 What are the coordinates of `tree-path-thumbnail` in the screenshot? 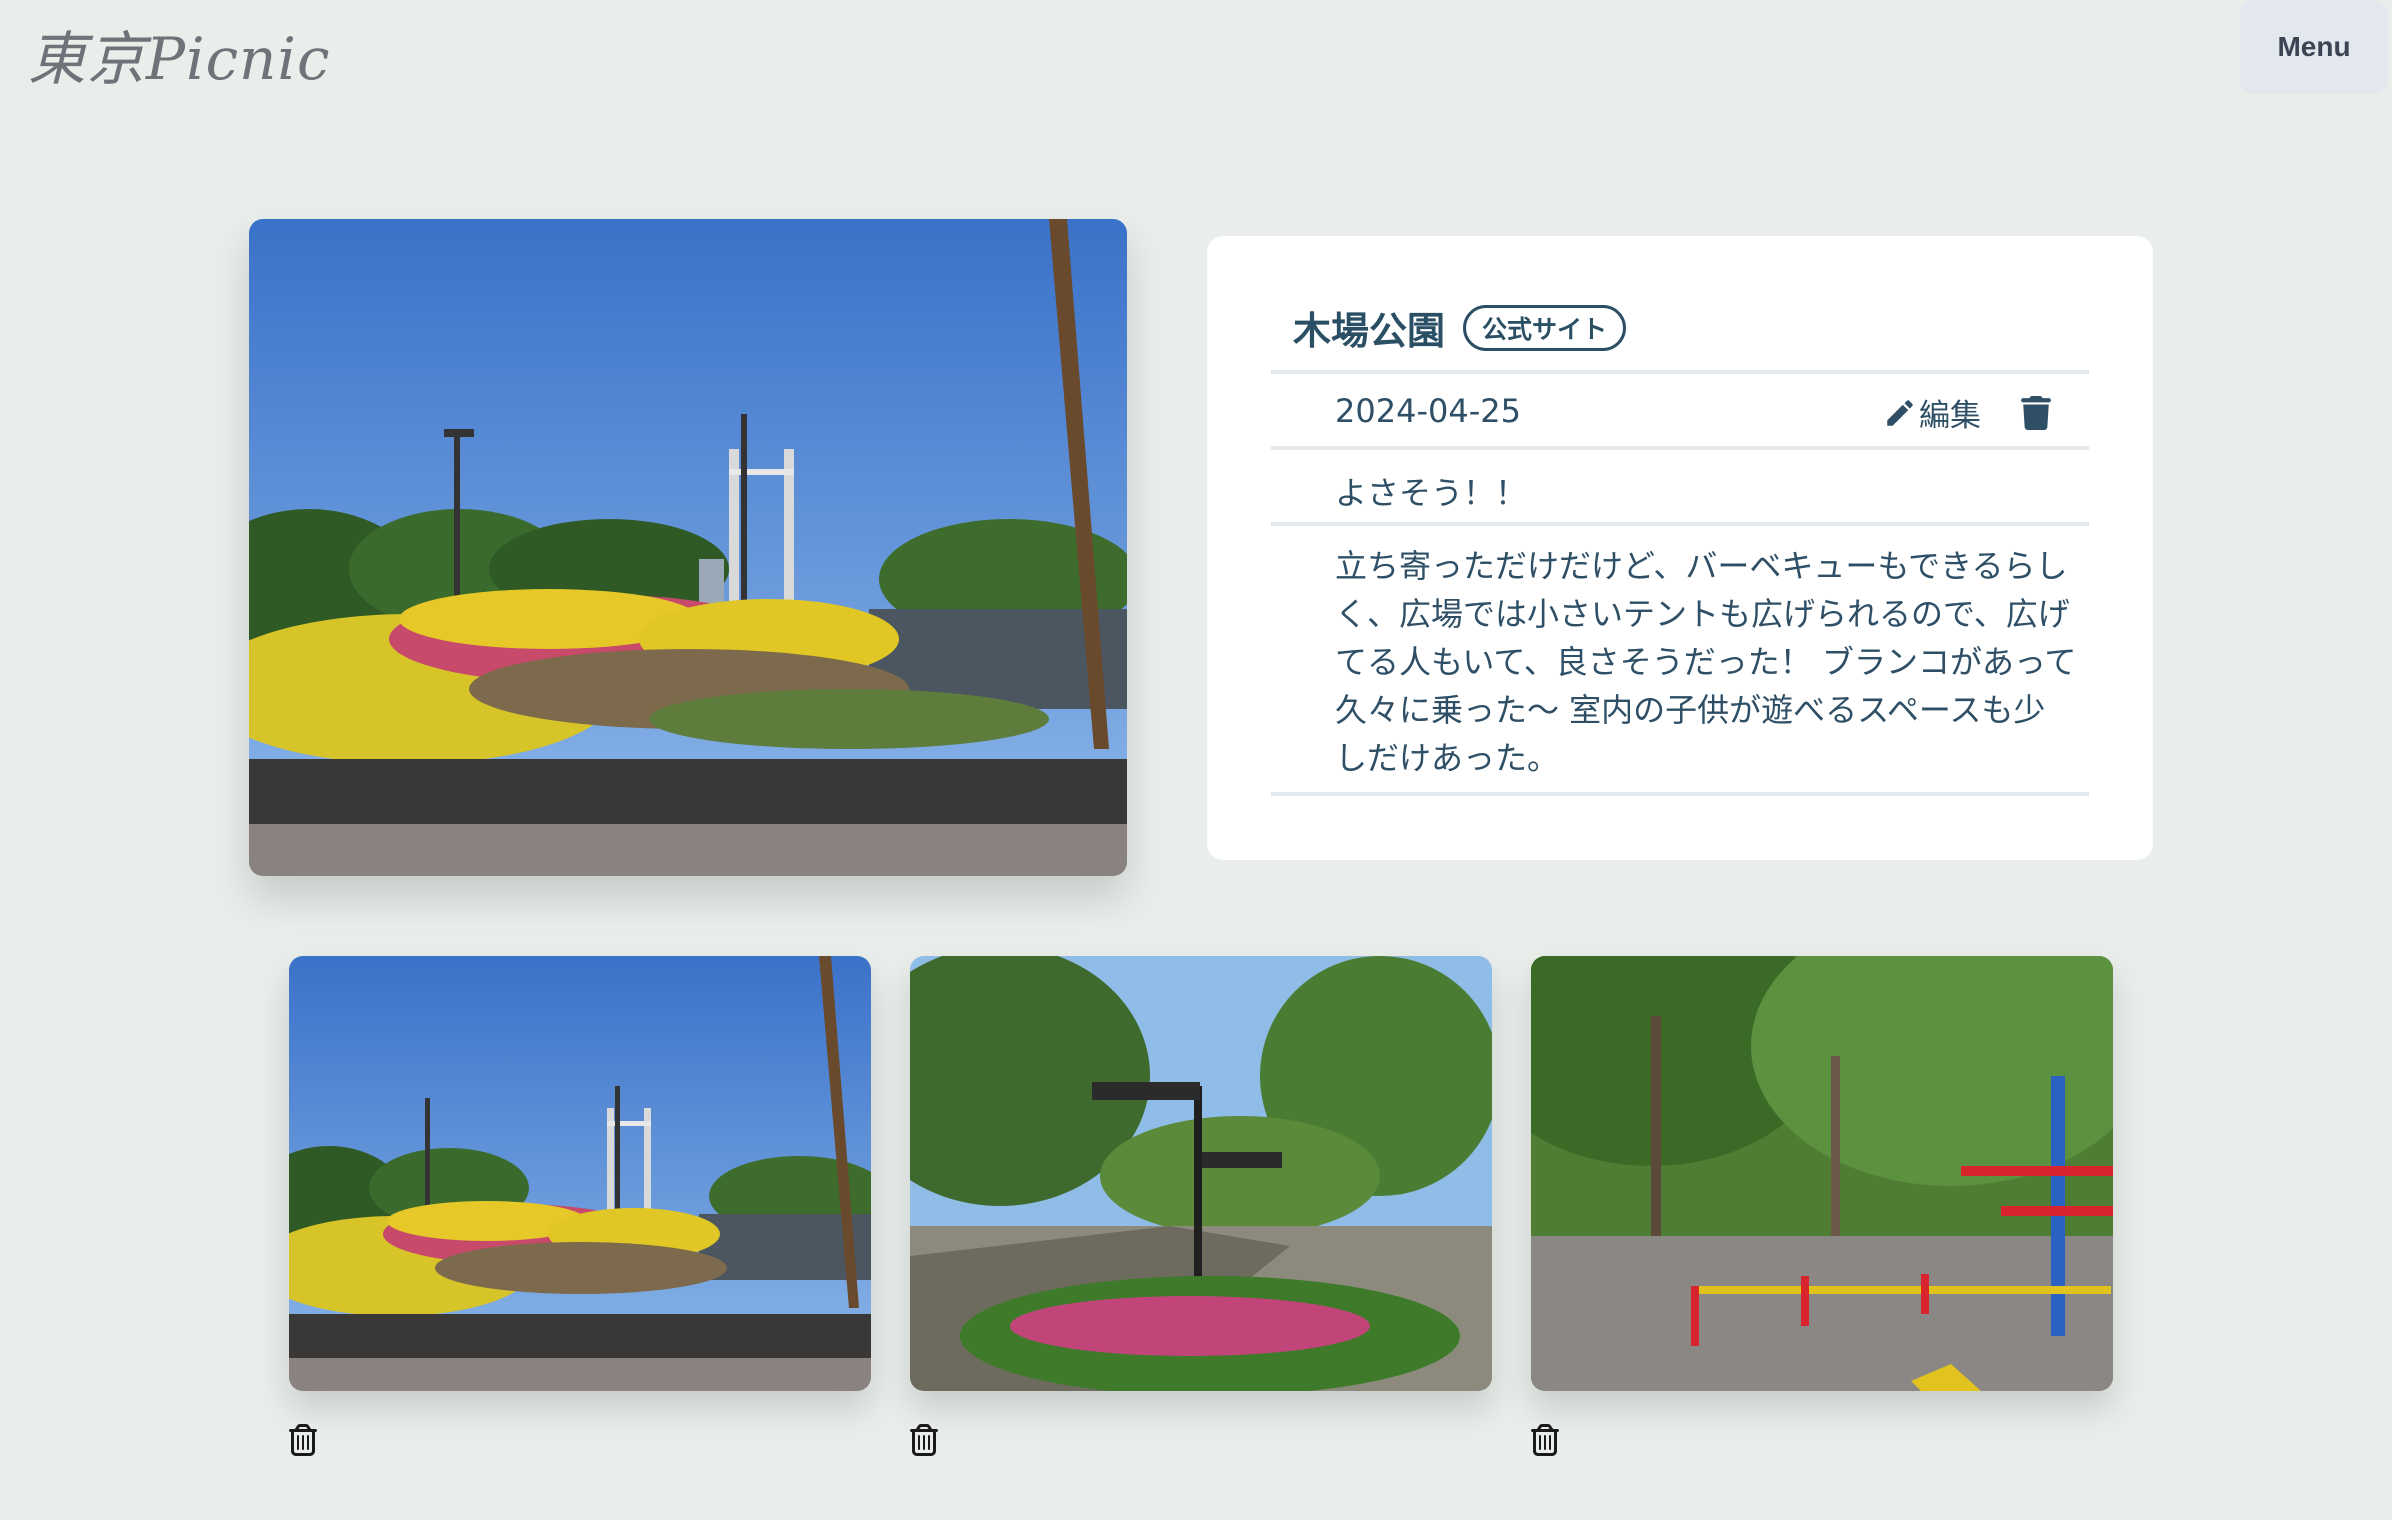 It's located at (1201, 1173).